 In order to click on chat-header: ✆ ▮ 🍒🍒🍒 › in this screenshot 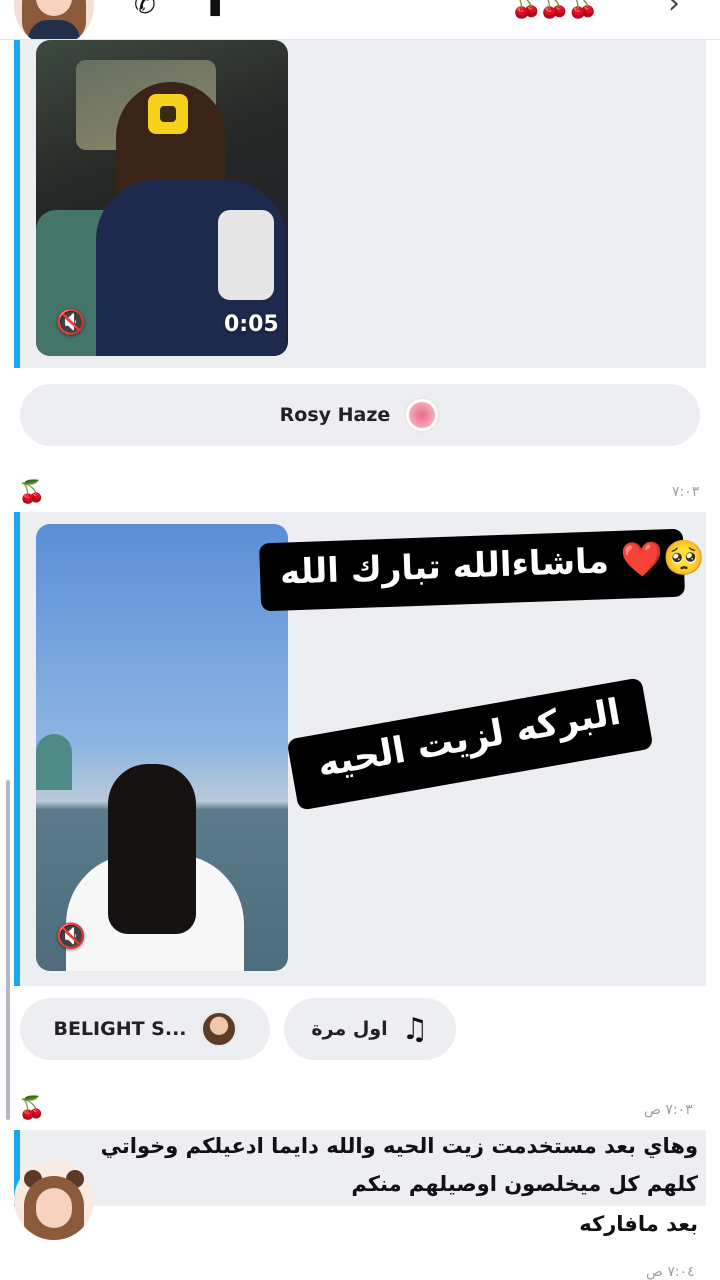, I will do `click(360, 20)`.